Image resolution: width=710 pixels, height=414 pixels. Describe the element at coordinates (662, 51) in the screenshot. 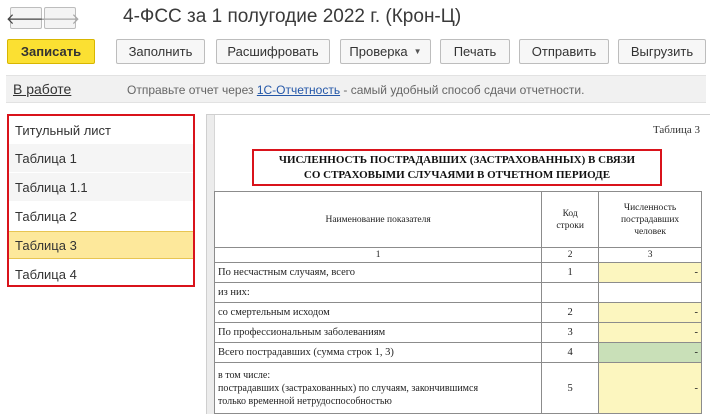

I see `export-button: Выгрузить` at that location.